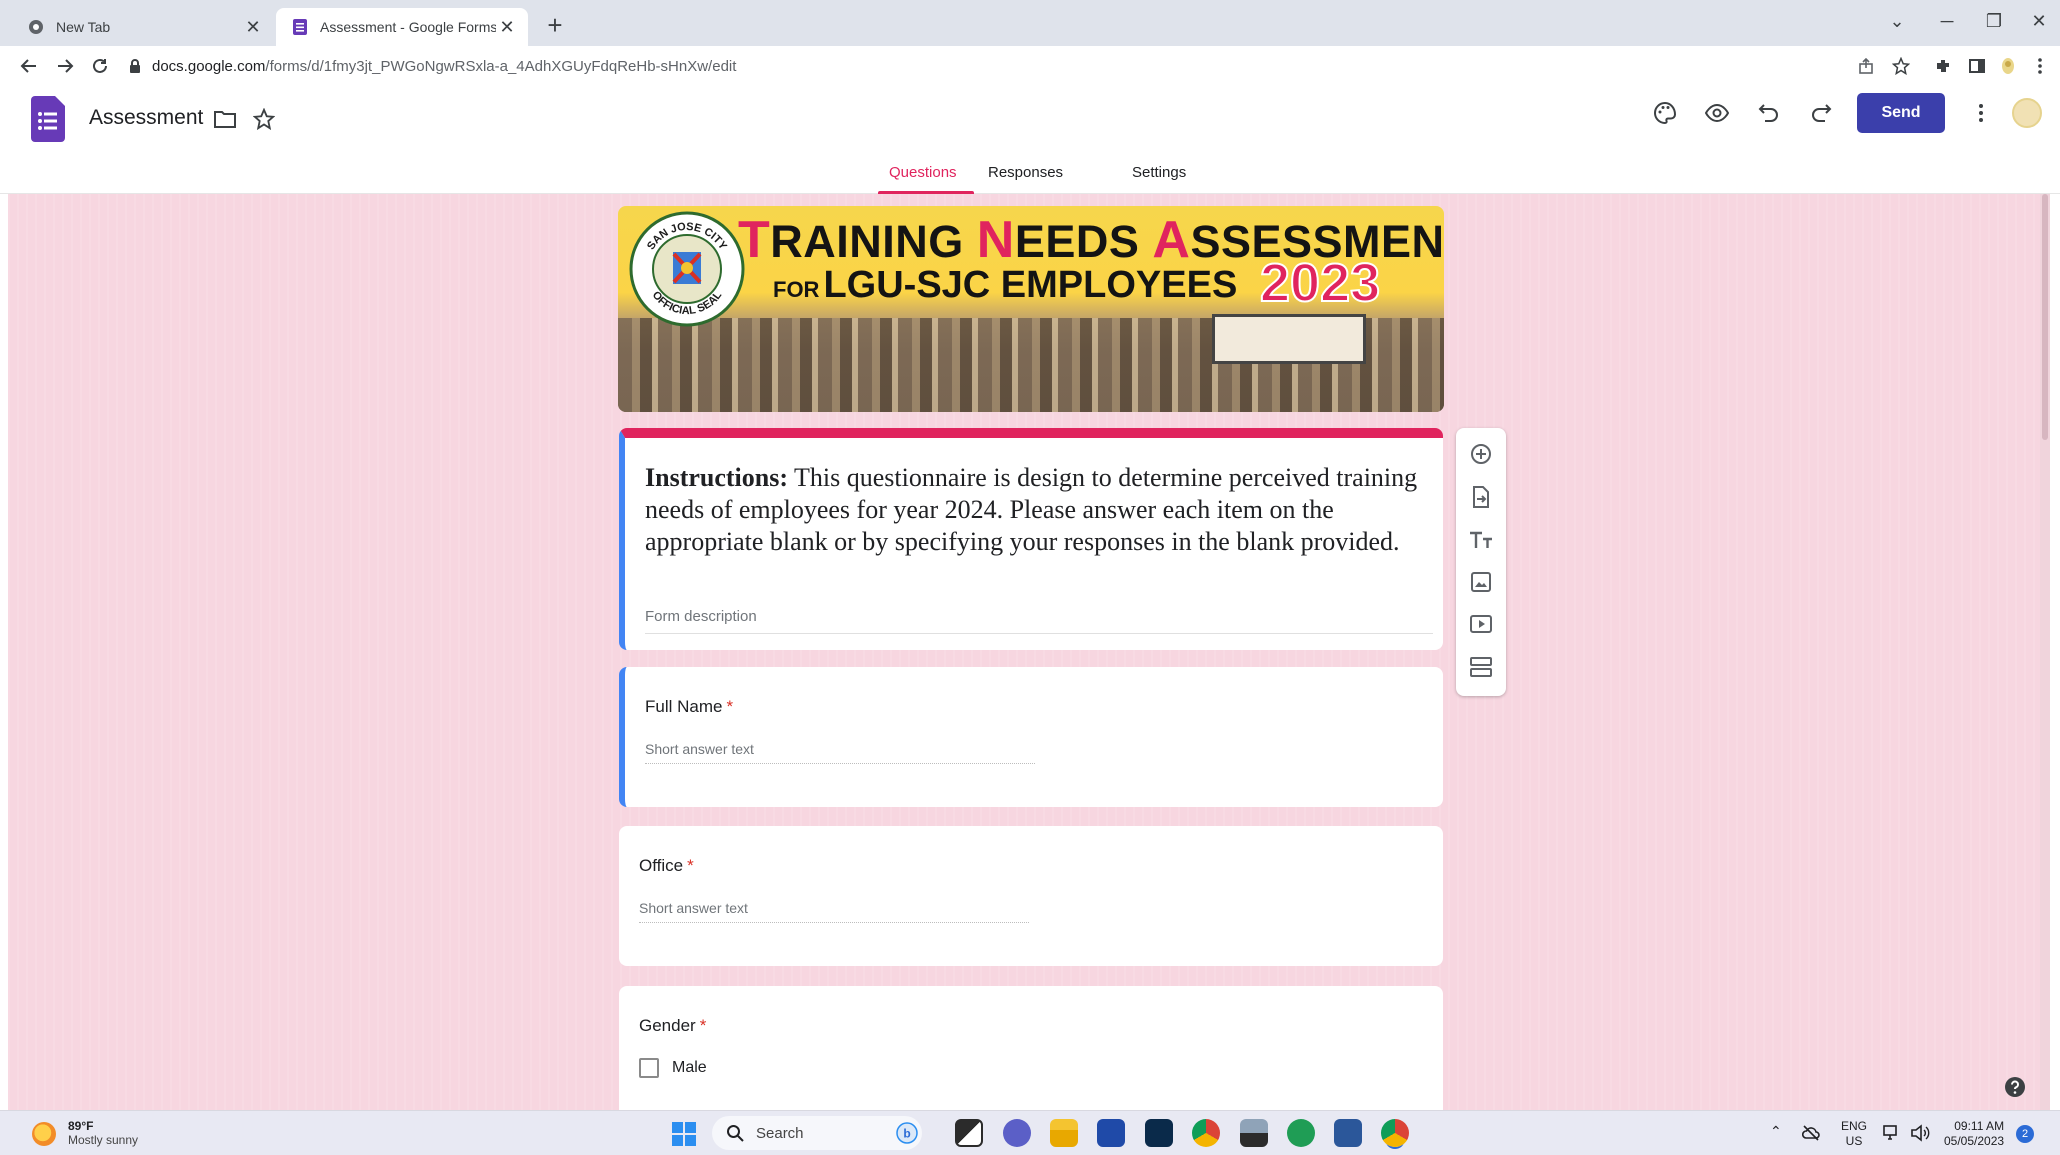  I want to click on volume-icon, so click(1920, 1133).